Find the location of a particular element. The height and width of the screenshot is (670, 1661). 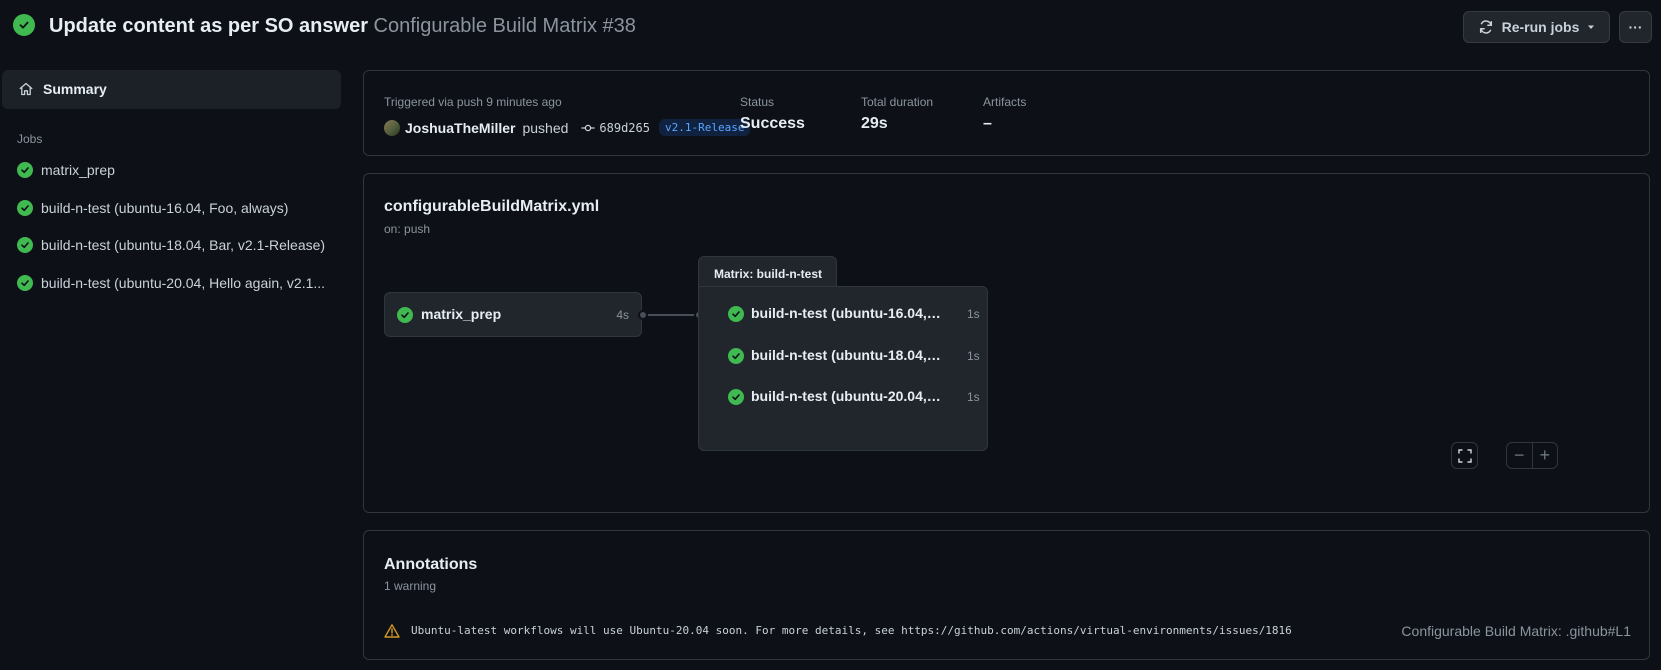

matrix-label: Matrix: build-n-test is located at coordinates (768, 274).